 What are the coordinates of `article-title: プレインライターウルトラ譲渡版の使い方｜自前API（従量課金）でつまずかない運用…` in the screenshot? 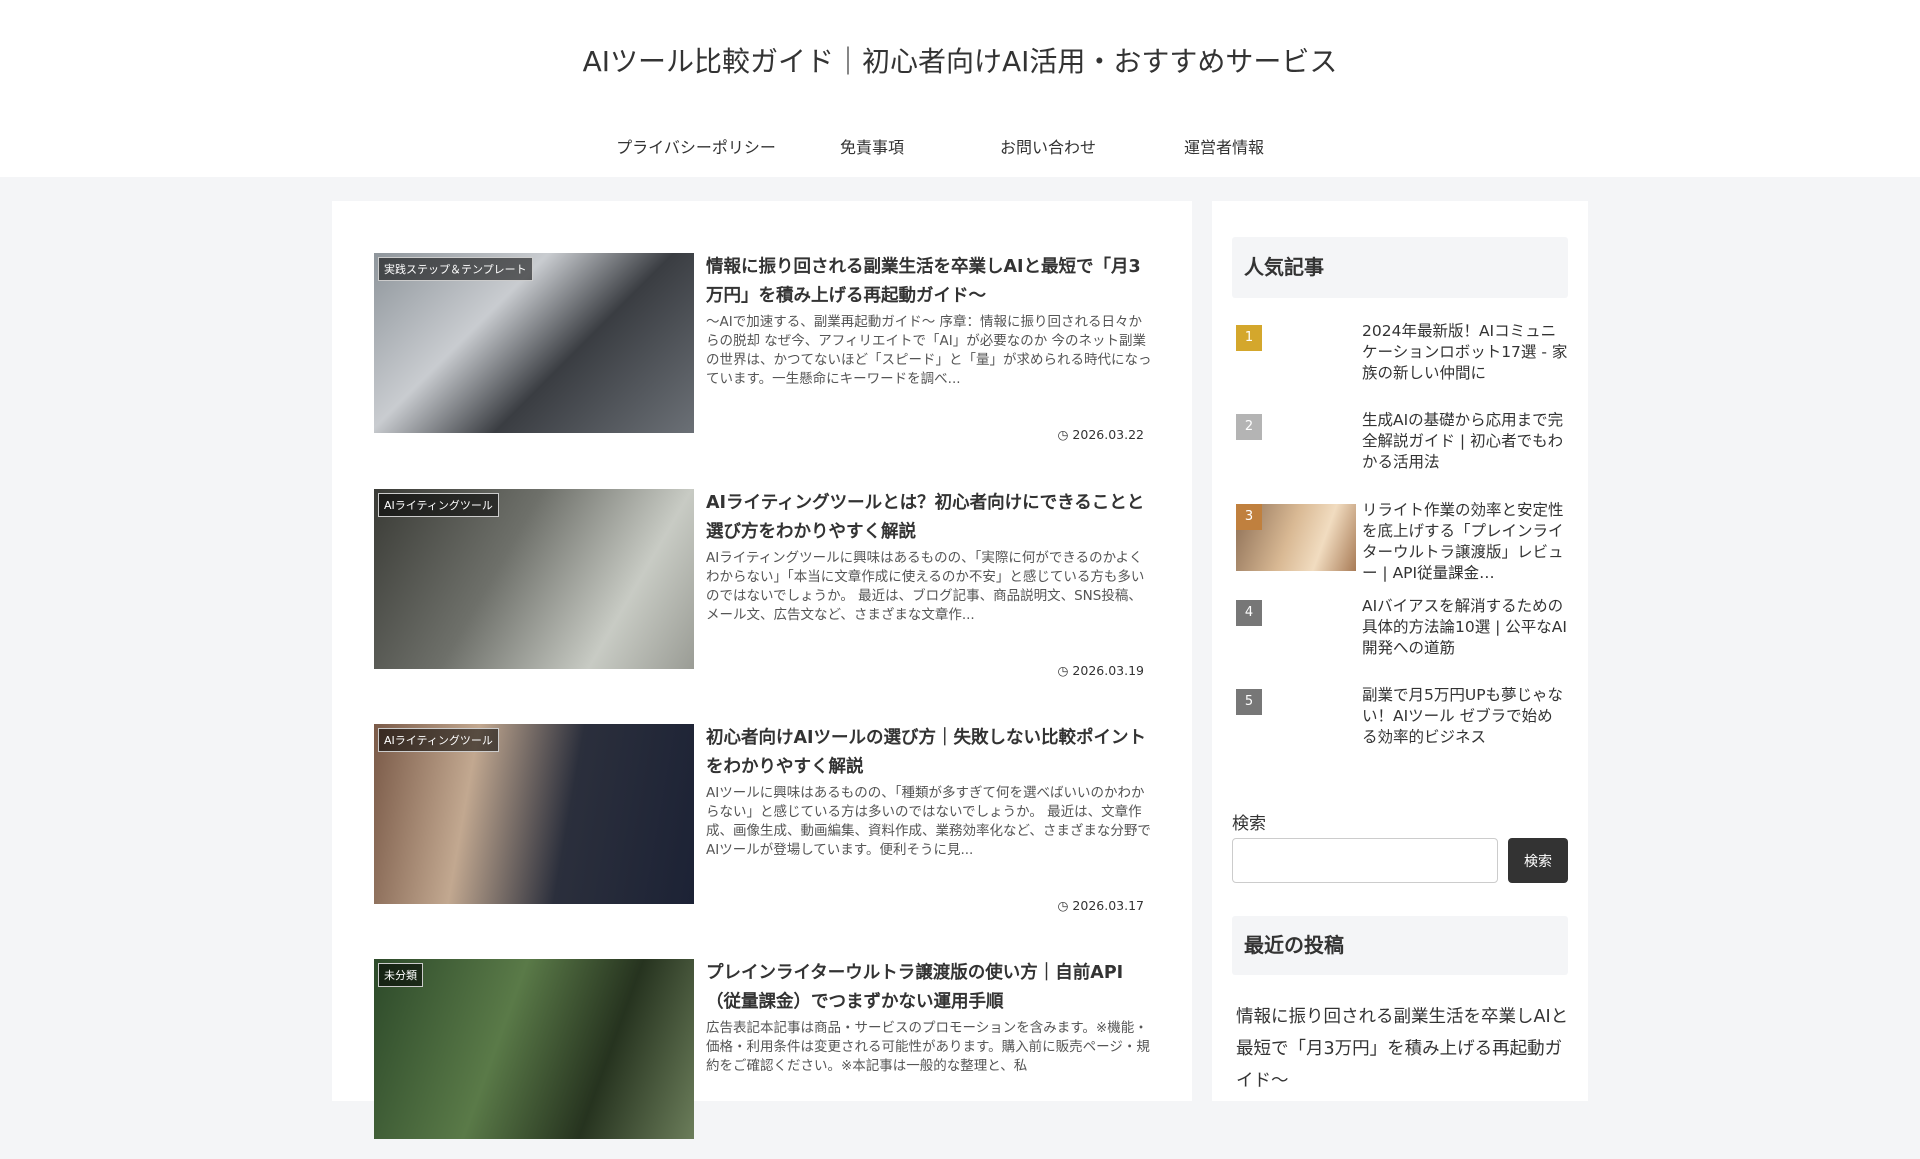 It's located at (930, 988).